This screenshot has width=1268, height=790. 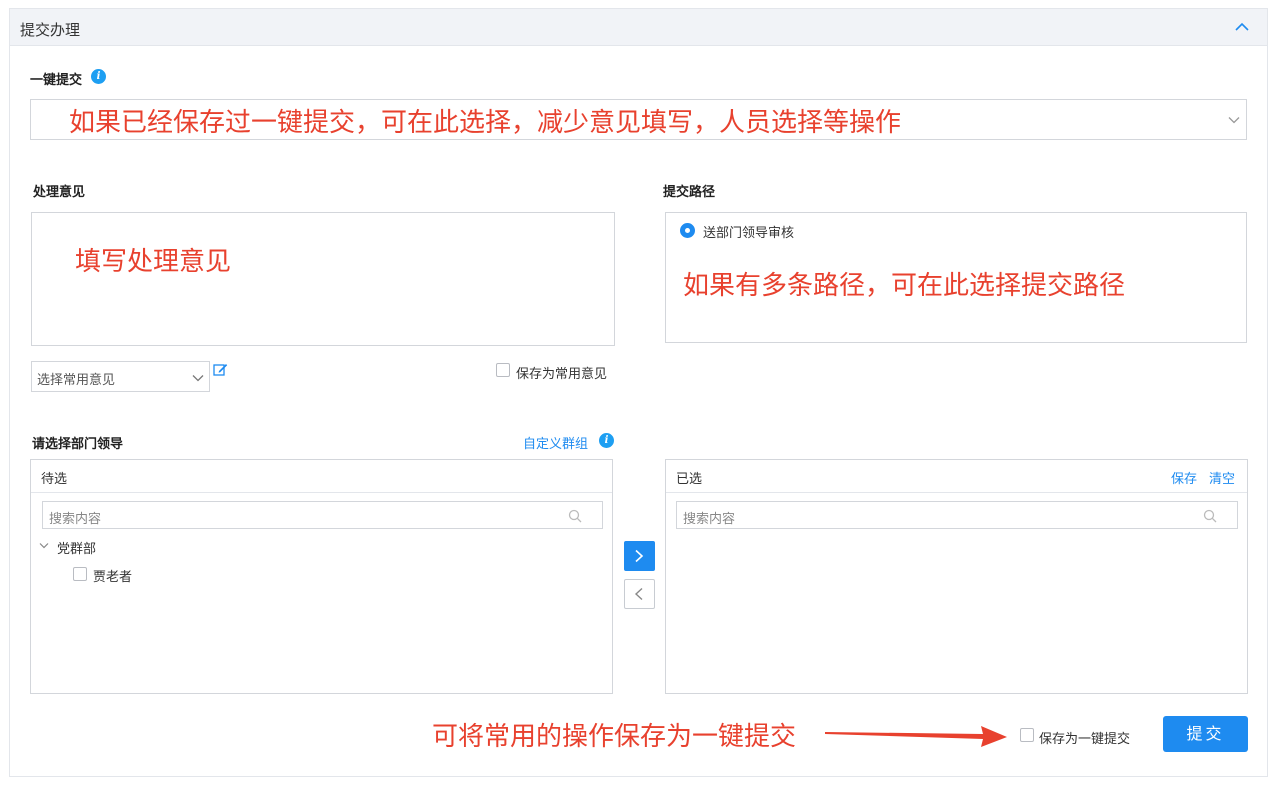 What do you see at coordinates (638, 27) in the screenshot?
I see `panel-header: 提交办理` at bounding box center [638, 27].